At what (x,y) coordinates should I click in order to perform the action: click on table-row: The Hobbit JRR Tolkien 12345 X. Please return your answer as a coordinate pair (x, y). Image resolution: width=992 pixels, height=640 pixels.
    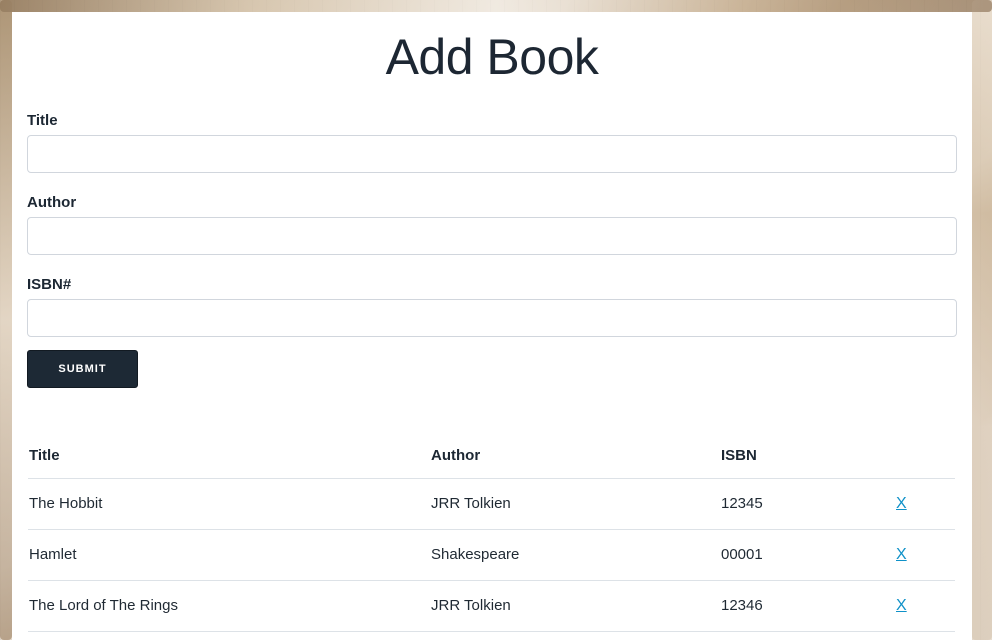
    Looking at the image, I should click on (491, 504).